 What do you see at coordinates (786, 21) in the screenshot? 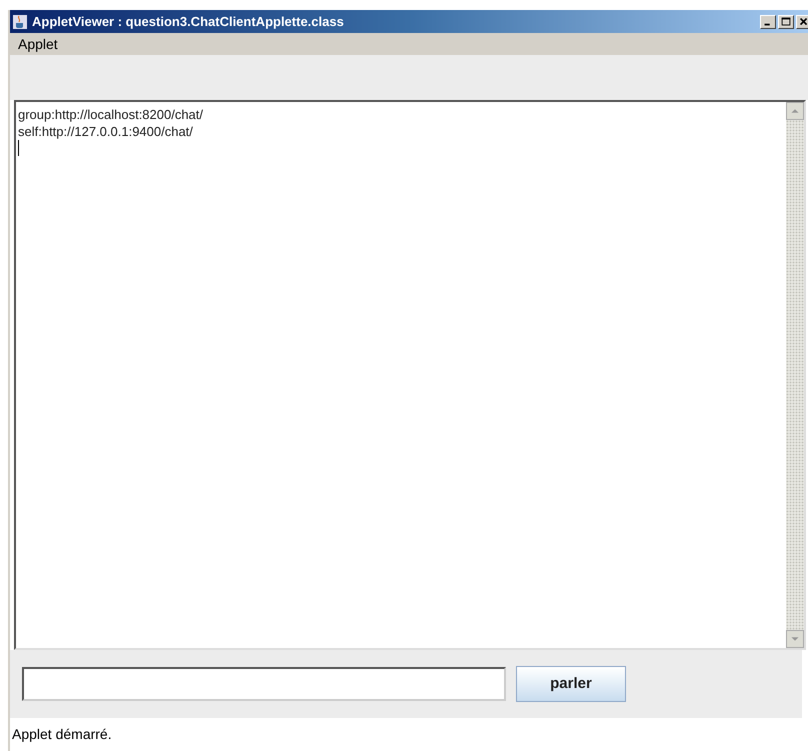
I see `maximize-button` at bounding box center [786, 21].